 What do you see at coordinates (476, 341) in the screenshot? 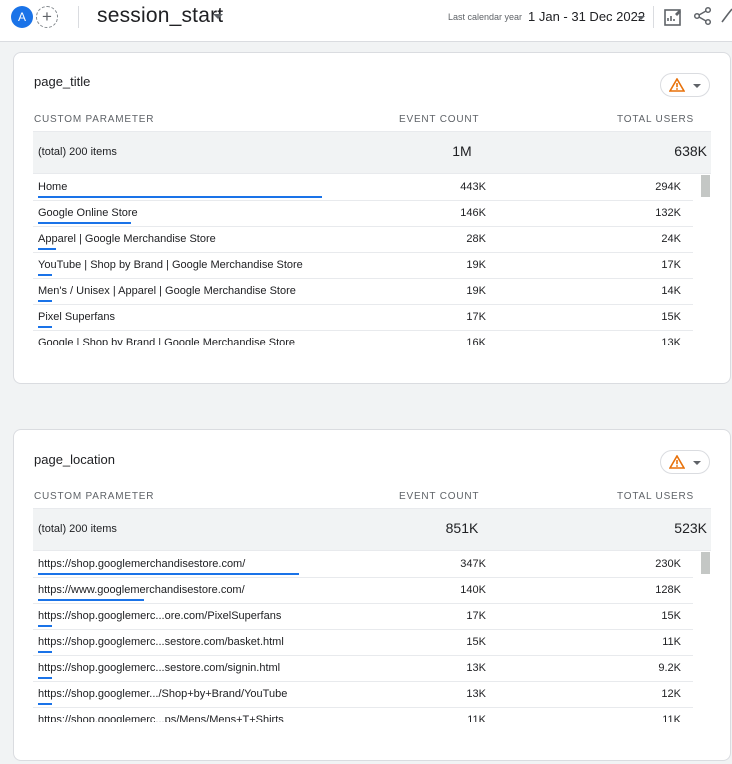
I see `row-event-count: 16K` at bounding box center [476, 341].